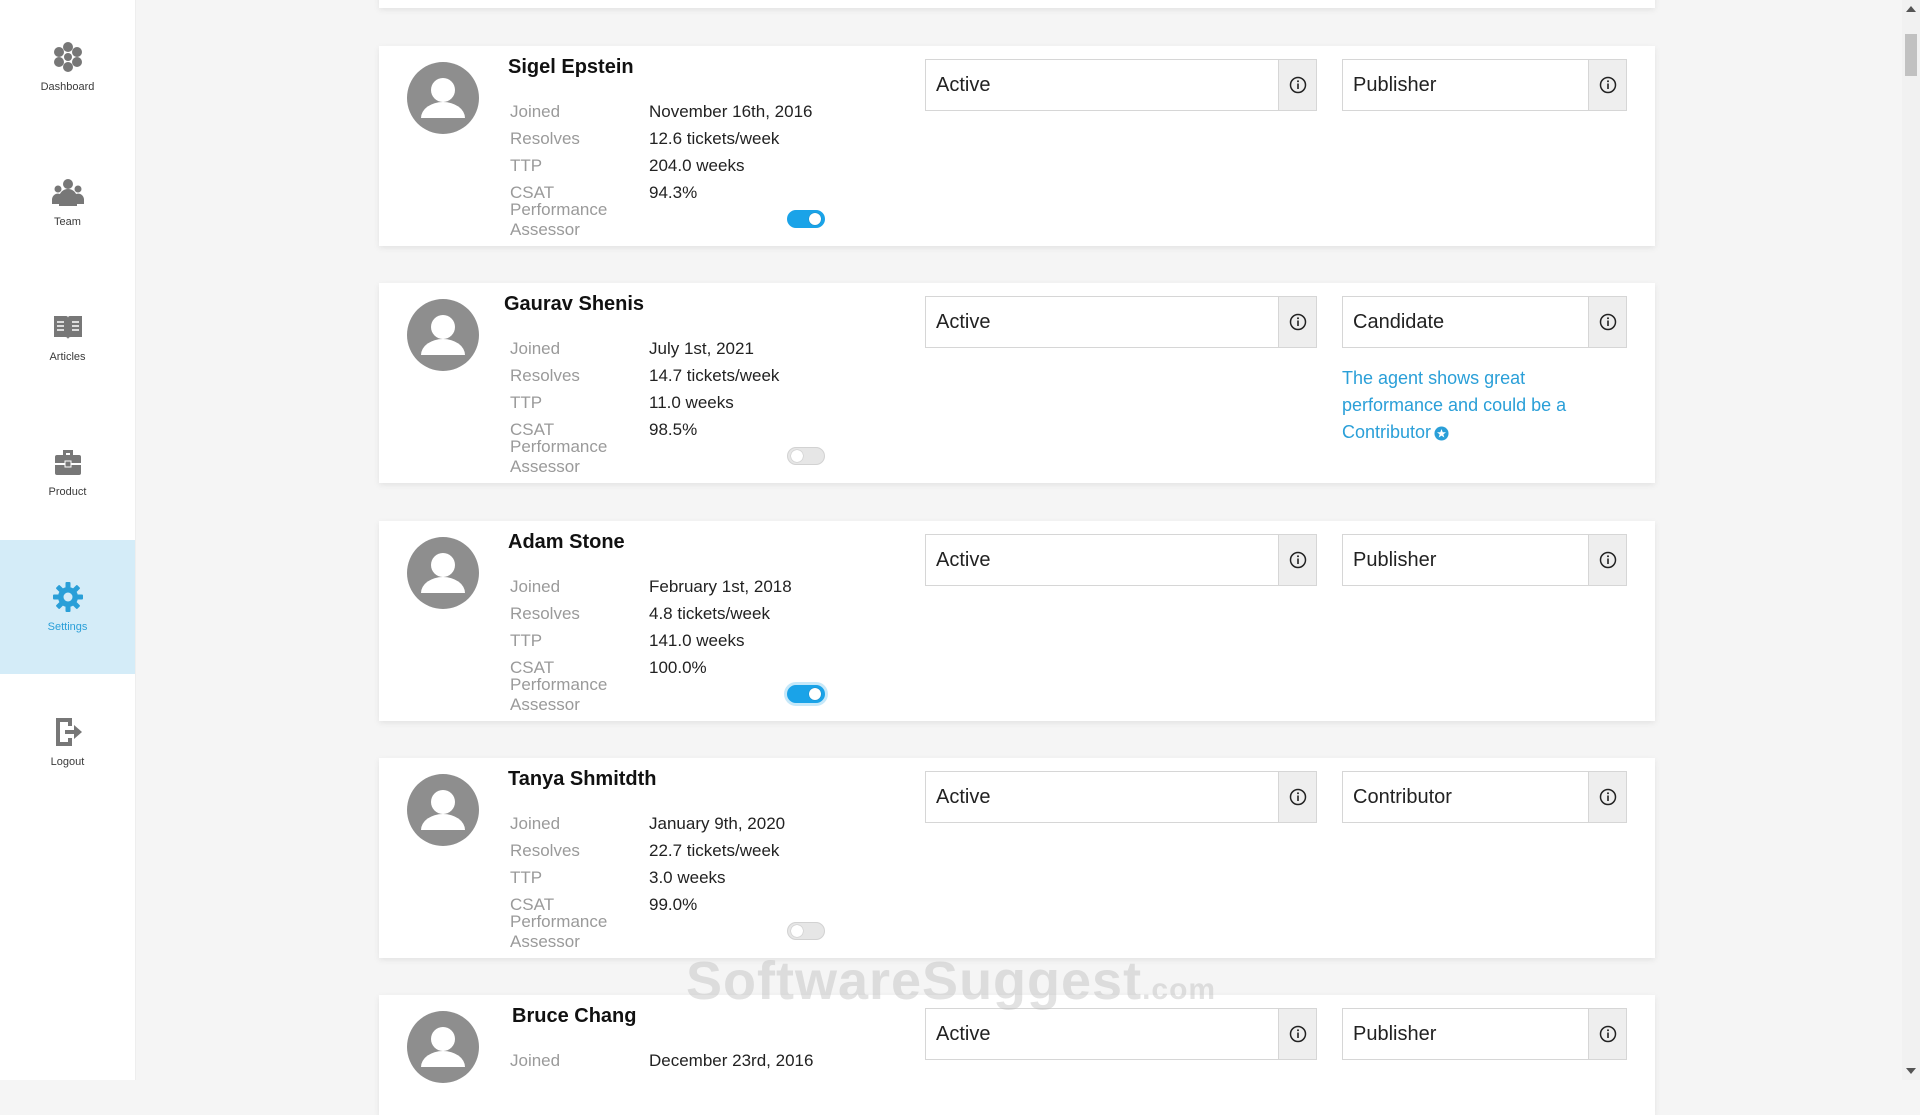 The width and height of the screenshot is (1920, 1115). I want to click on scroll-up-arrow, so click(1911, 9).